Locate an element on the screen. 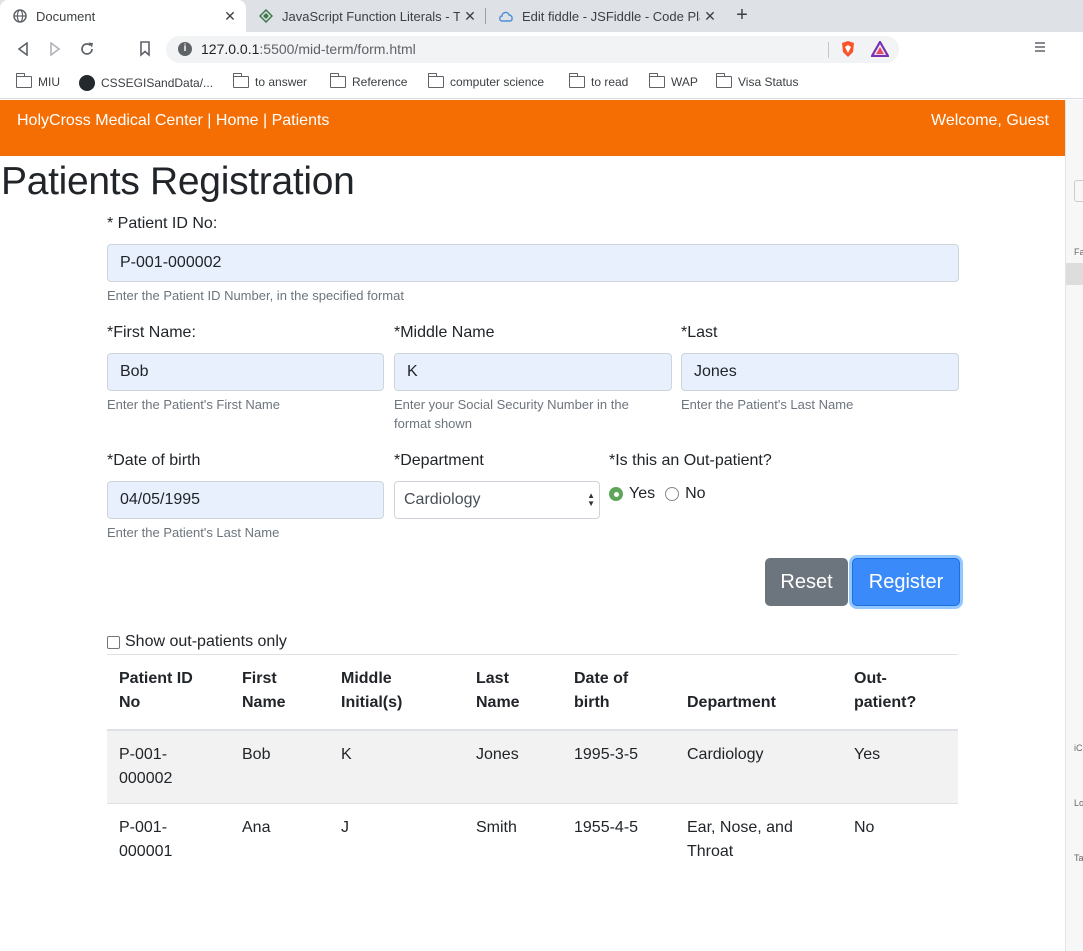 The width and height of the screenshot is (1083, 951). cell-patient-id: P-001- 000001 is located at coordinates (168, 839).